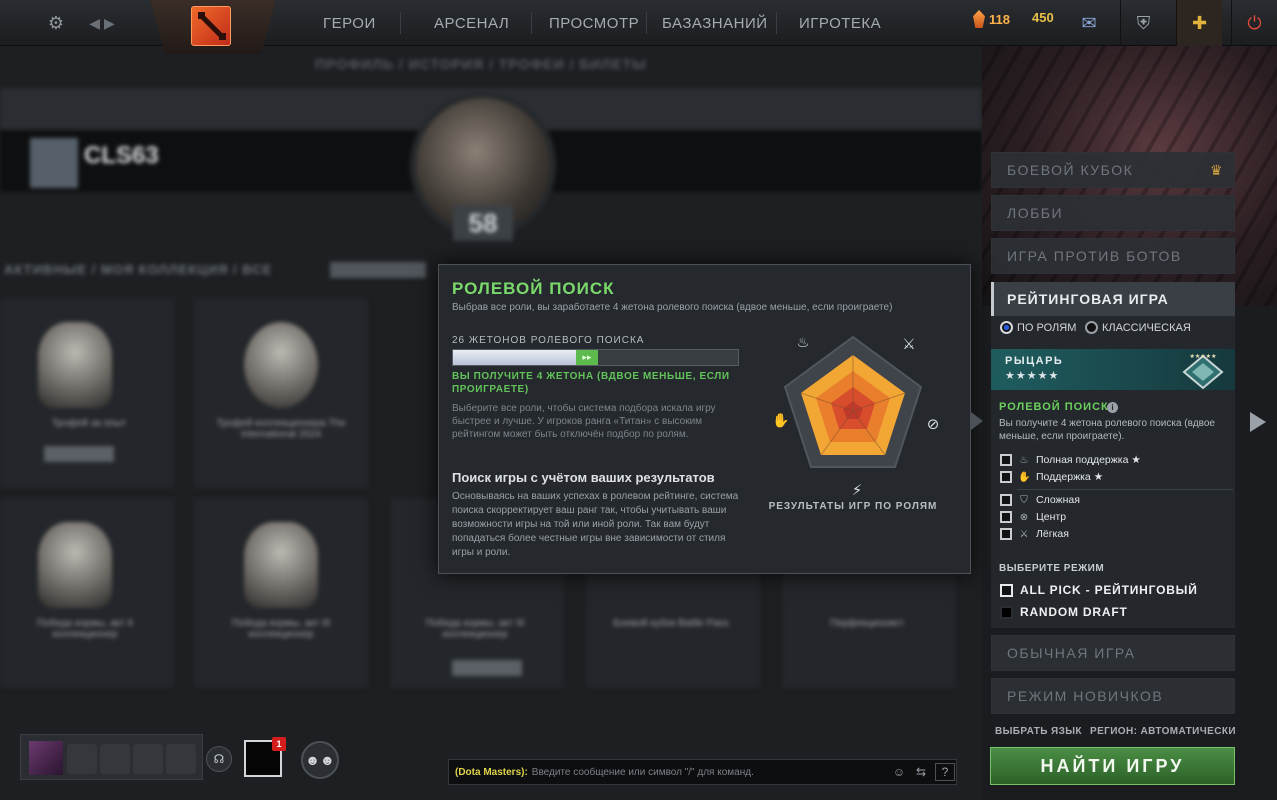 The width and height of the screenshot is (1277, 800). What do you see at coordinates (1143, 23) in the screenshot?
I see `armory-icon: ⛨` at bounding box center [1143, 23].